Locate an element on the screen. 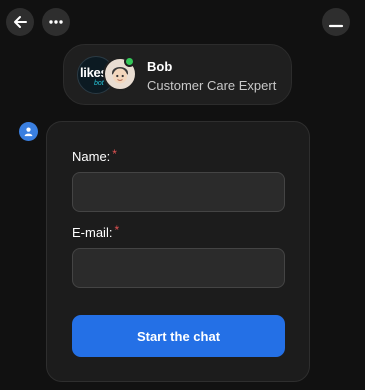  email-input is located at coordinates (178, 268).